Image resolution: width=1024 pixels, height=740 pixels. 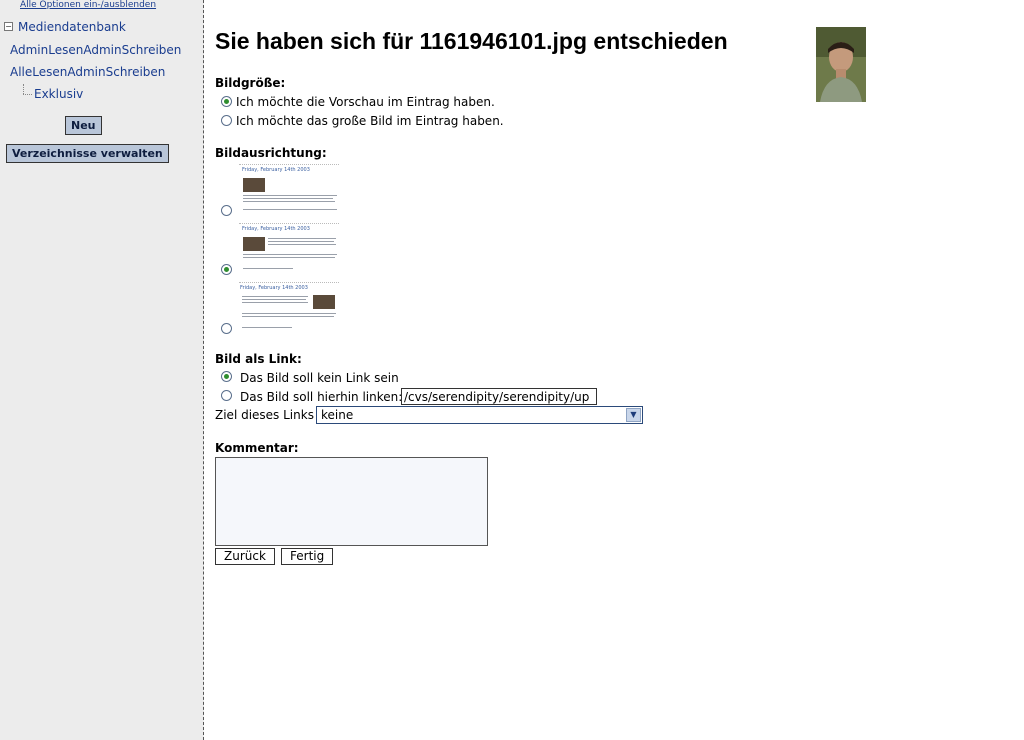 What do you see at coordinates (72, 27) in the screenshot?
I see `tree-root-mediendatenbank: Mediendatenbank` at bounding box center [72, 27].